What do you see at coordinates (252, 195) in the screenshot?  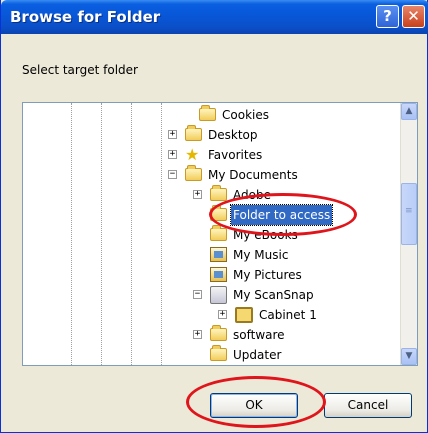 I see `tree-item-label: Adobe` at bounding box center [252, 195].